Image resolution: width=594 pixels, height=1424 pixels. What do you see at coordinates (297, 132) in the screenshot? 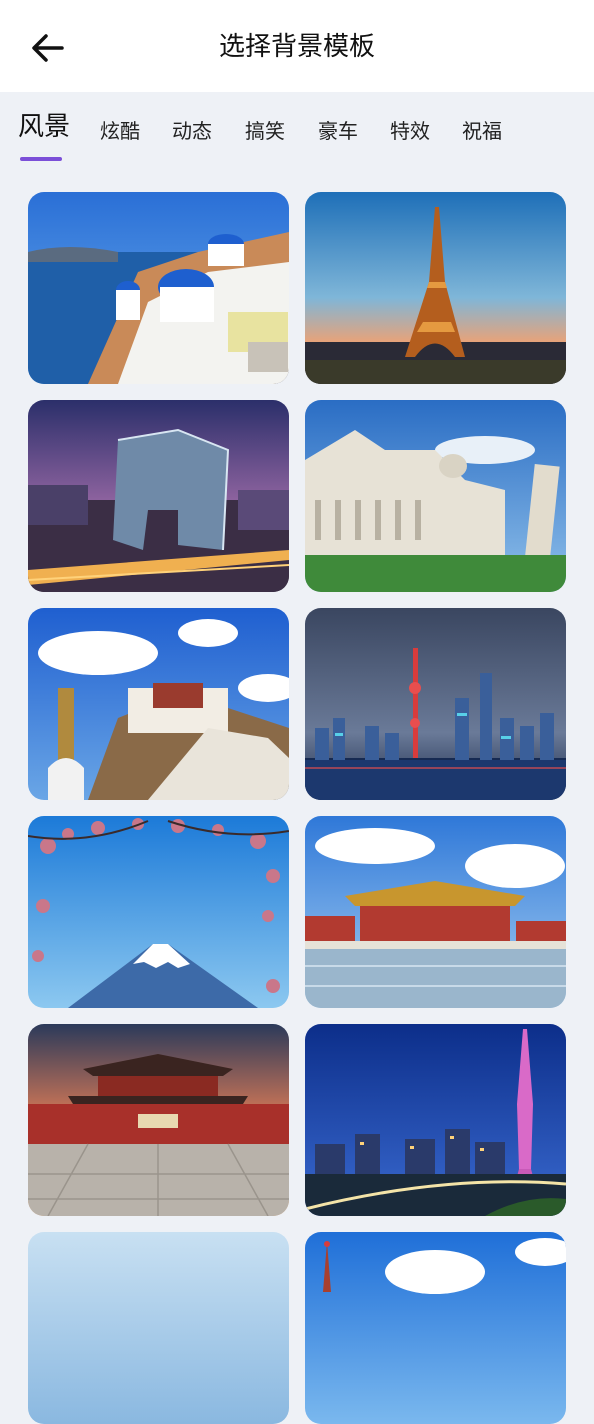
I see `category-tabs: 风景 炫酷 动态 搞笑 豪车 特效 祝福` at bounding box center [297, 132].